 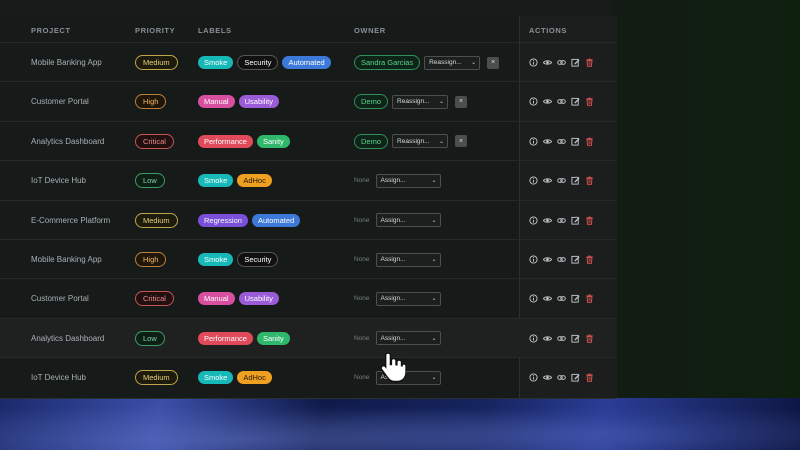 I want to click on header-owner: OWNER, so click(x=370, y=30).